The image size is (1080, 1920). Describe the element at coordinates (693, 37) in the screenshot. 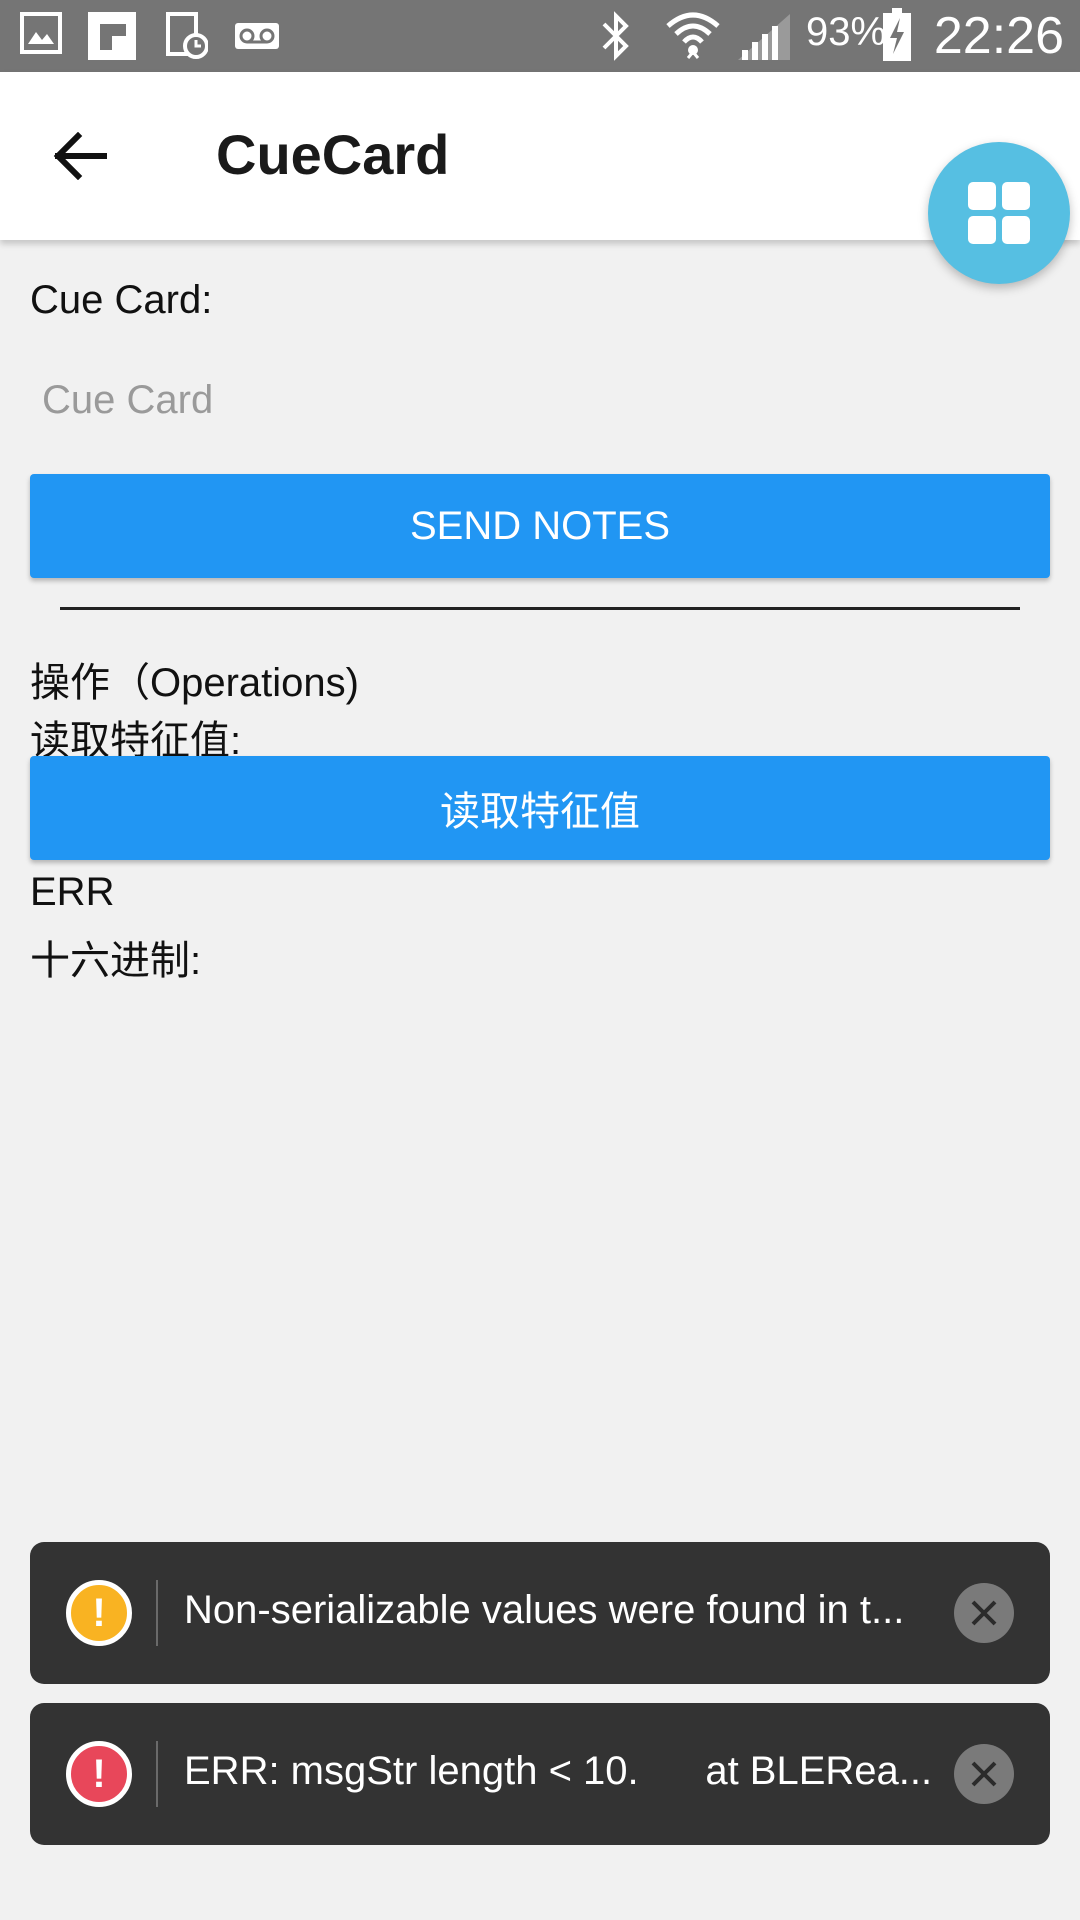

I see `wifi-icon` at that location.